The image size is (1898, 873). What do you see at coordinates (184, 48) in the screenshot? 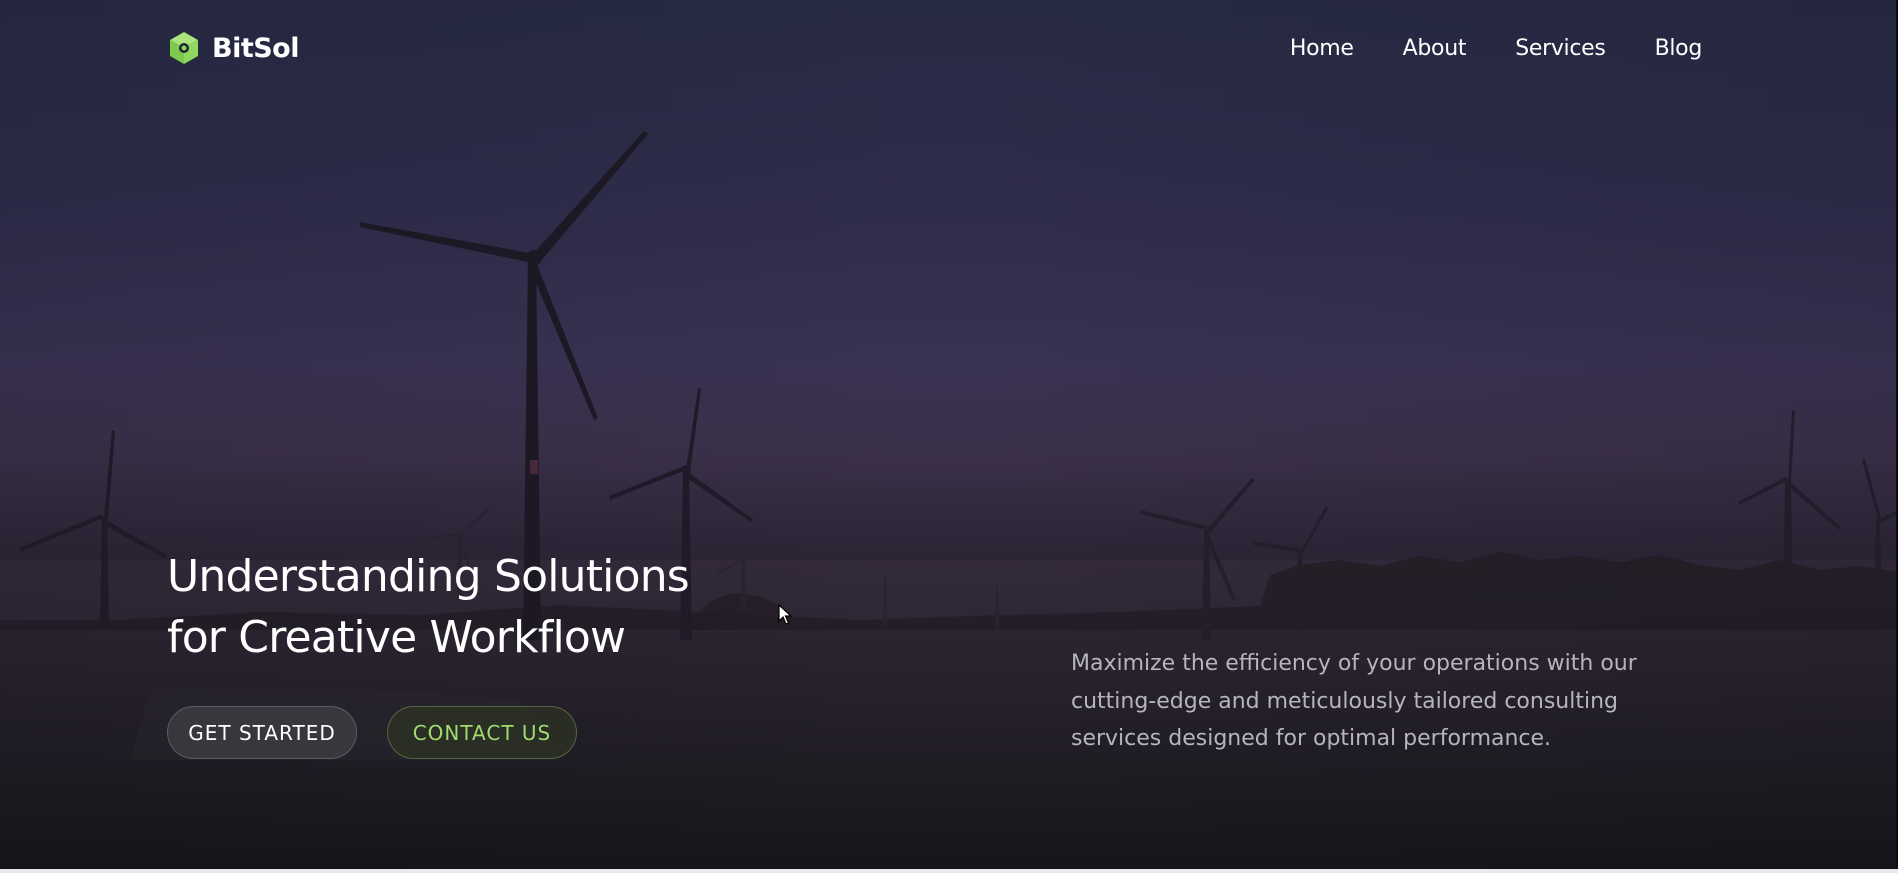
I see `cube-icon` at bounding box center [184, 48].